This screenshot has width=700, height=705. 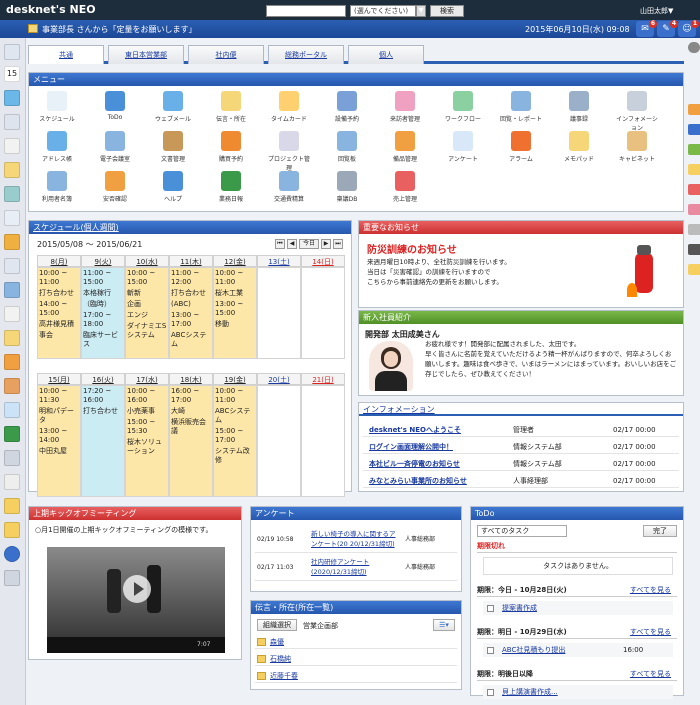 What do you see at coordinates (57, 187) in the screenshot?
I see `menu-item-22: 利用者名簿` at bounding box center [57, 187].